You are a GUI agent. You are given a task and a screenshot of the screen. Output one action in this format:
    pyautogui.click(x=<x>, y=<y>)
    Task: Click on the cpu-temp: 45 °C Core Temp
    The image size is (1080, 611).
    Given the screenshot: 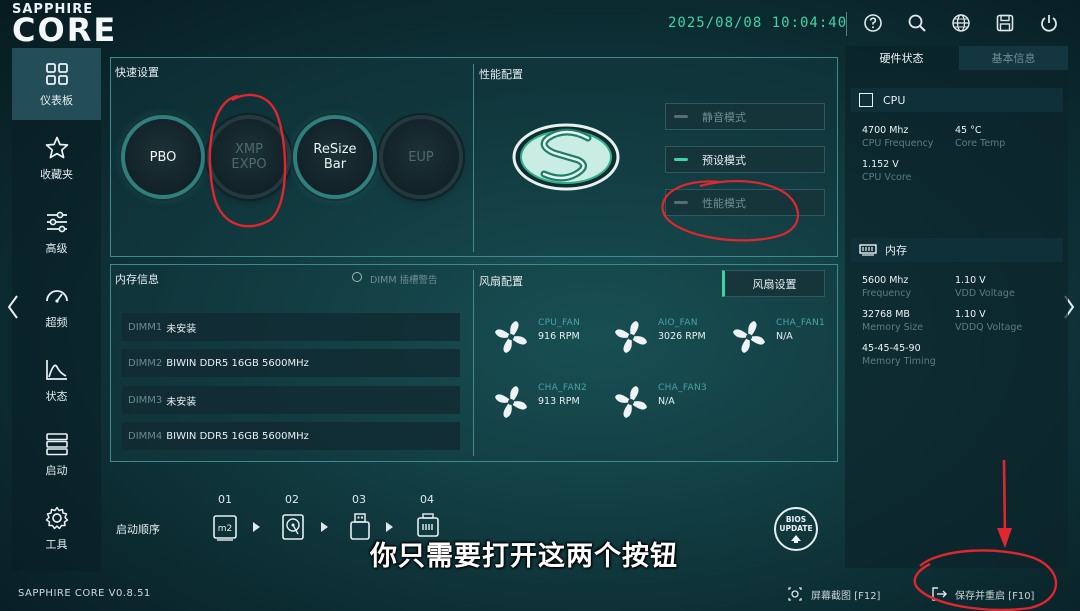 What is the action you would take?
    pyautogui.click(x=980, y=137)
    